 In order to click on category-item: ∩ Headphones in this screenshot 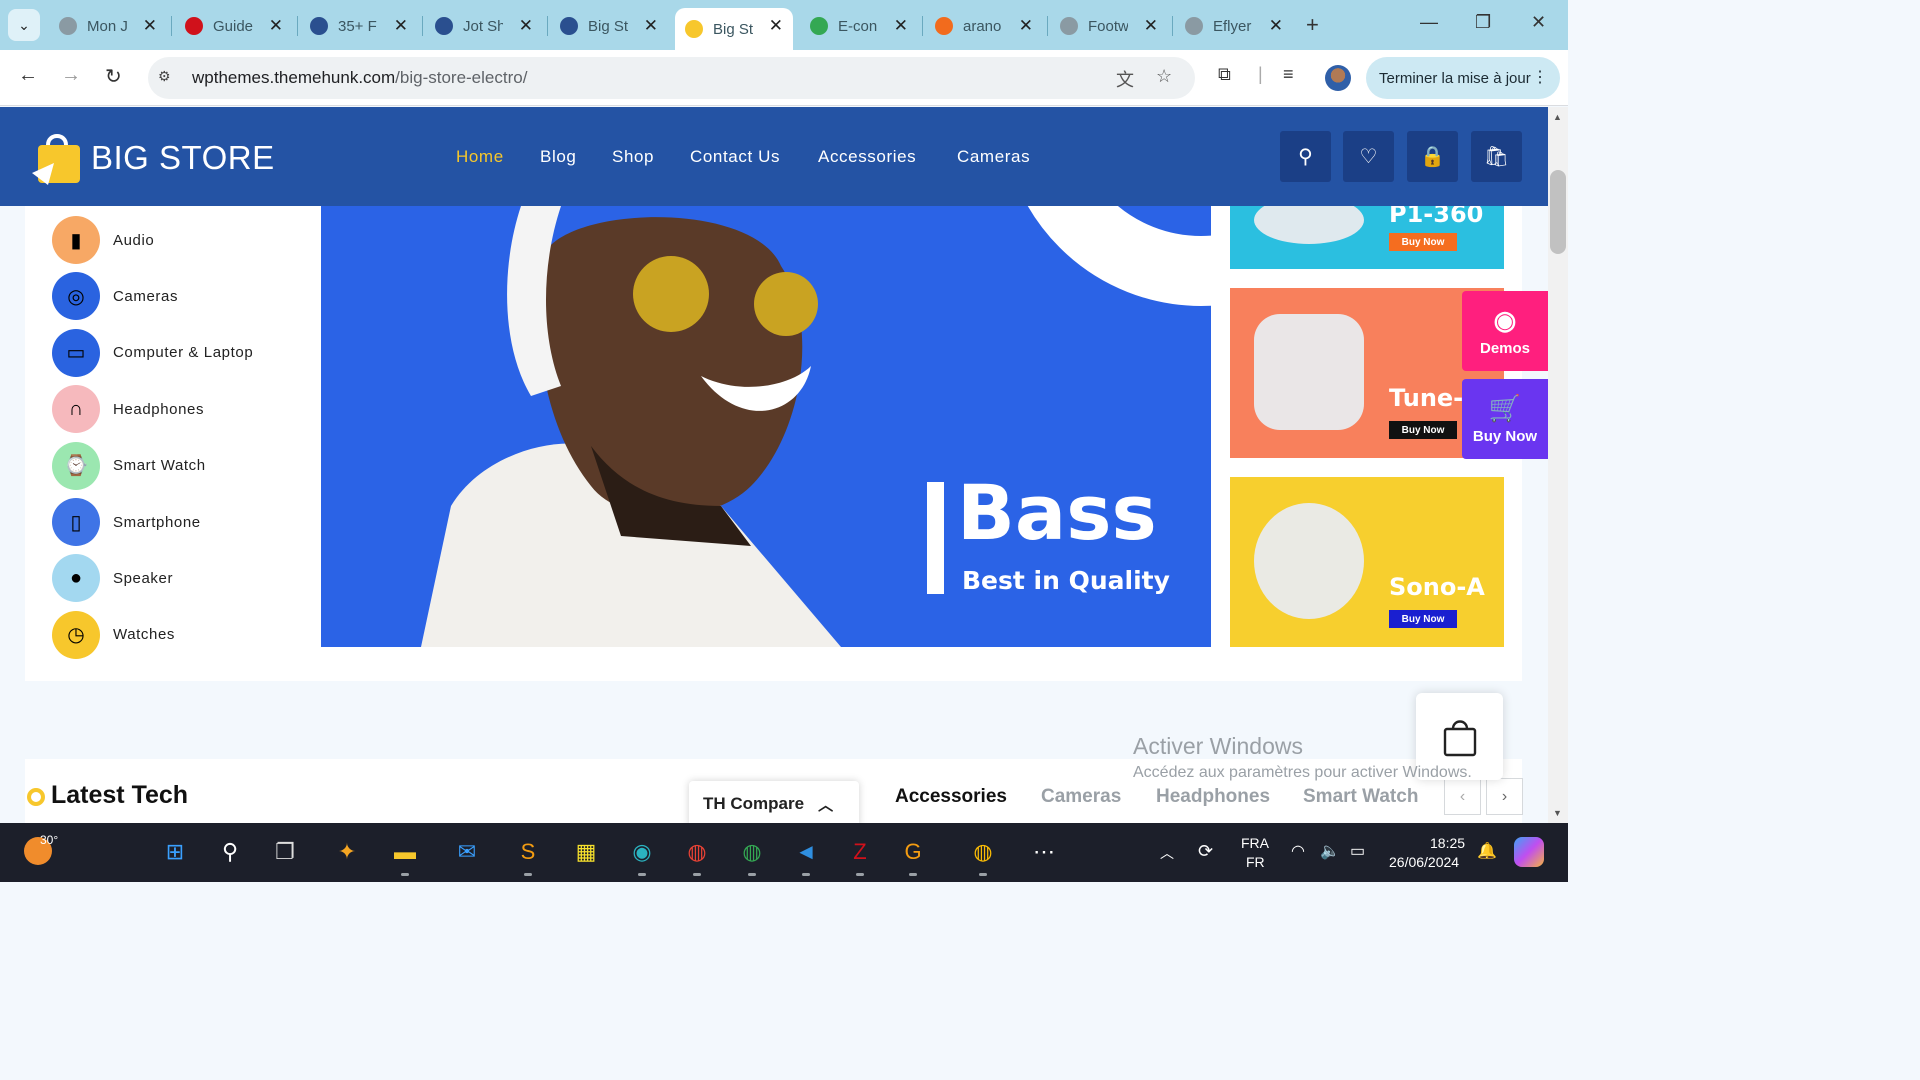, I will do `click(128, 409)`.